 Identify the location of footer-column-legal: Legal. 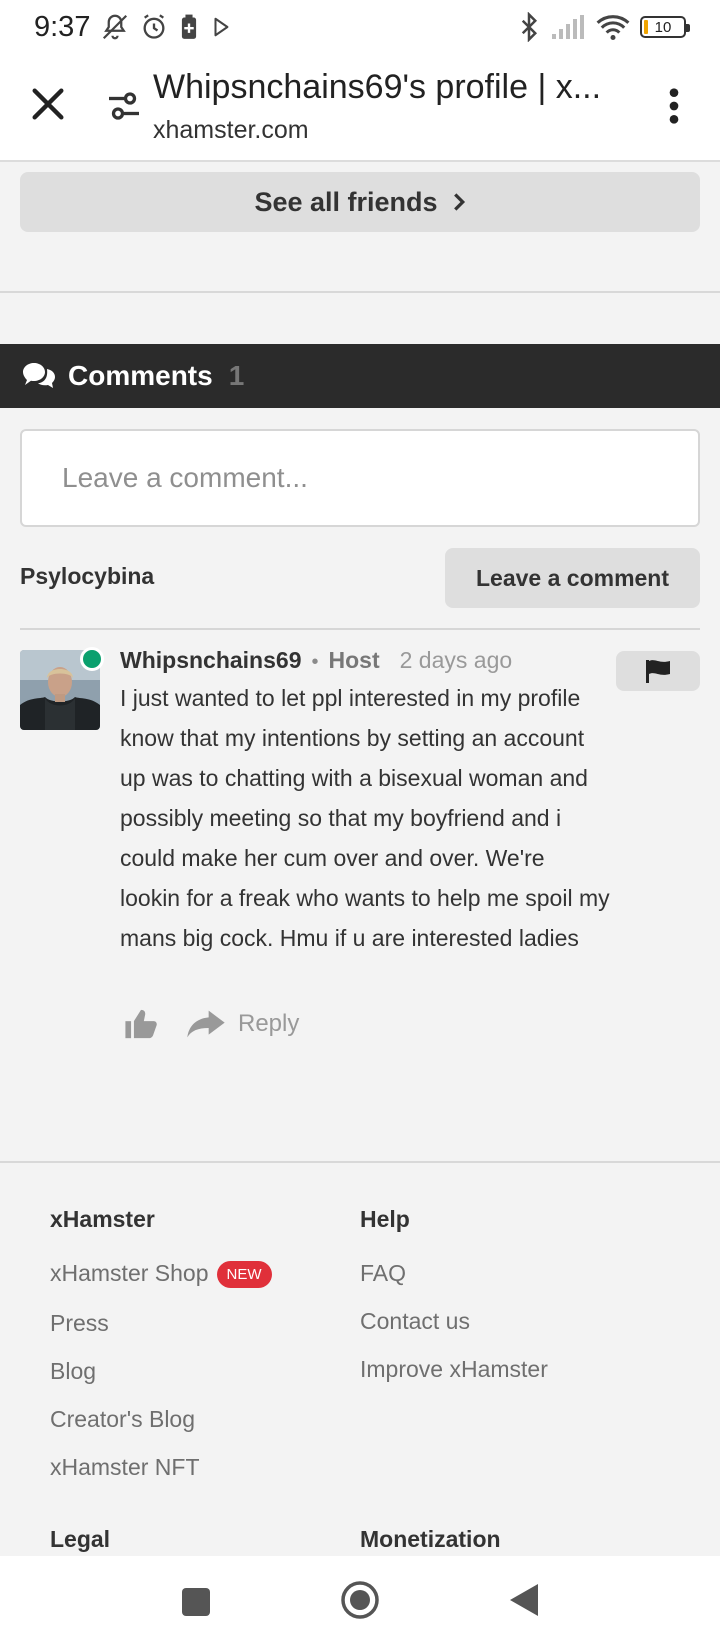
(80, 1539).